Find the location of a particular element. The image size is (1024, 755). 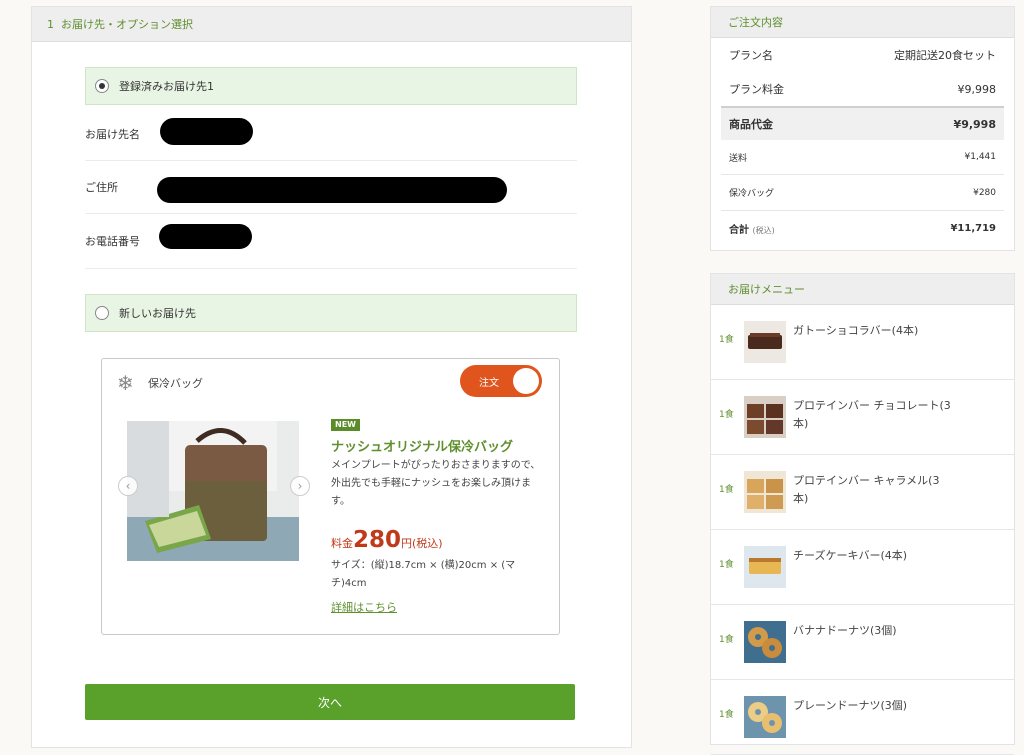

radio-checked-icon is located at coordinates (102, 86).